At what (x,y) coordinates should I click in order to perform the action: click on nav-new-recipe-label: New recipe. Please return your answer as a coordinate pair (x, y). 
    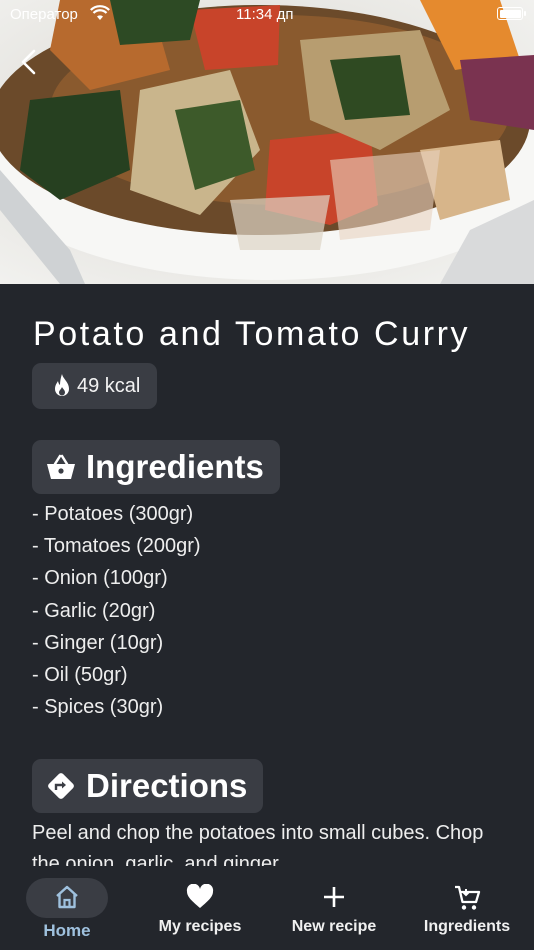
    Looking at the image, I should click on (334, 926).